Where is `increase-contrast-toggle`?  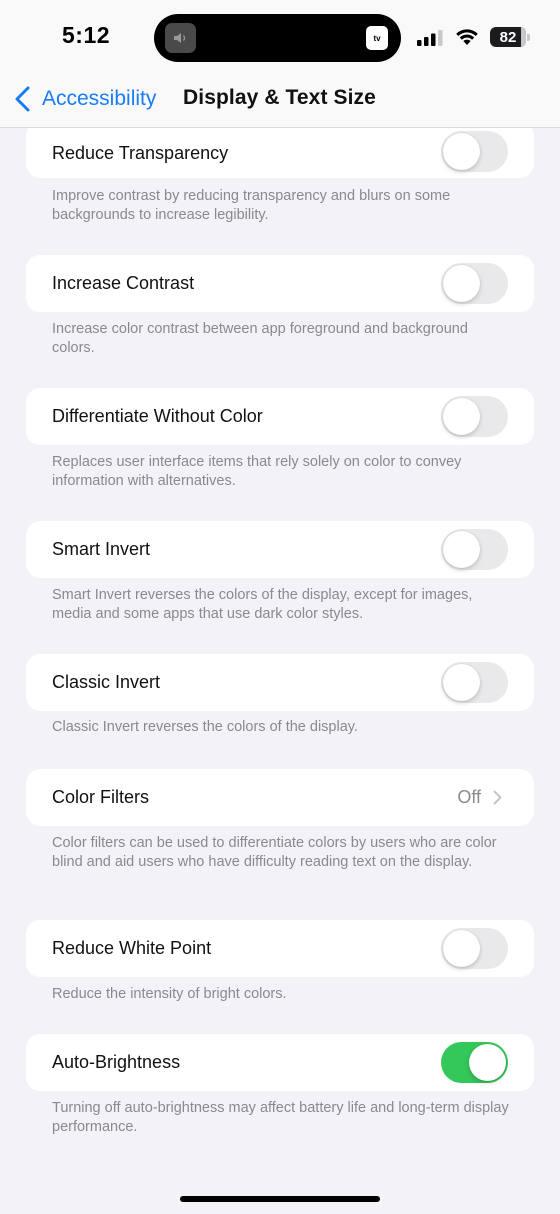 increase-contrast-toggle is located at coordinates (474, 283).